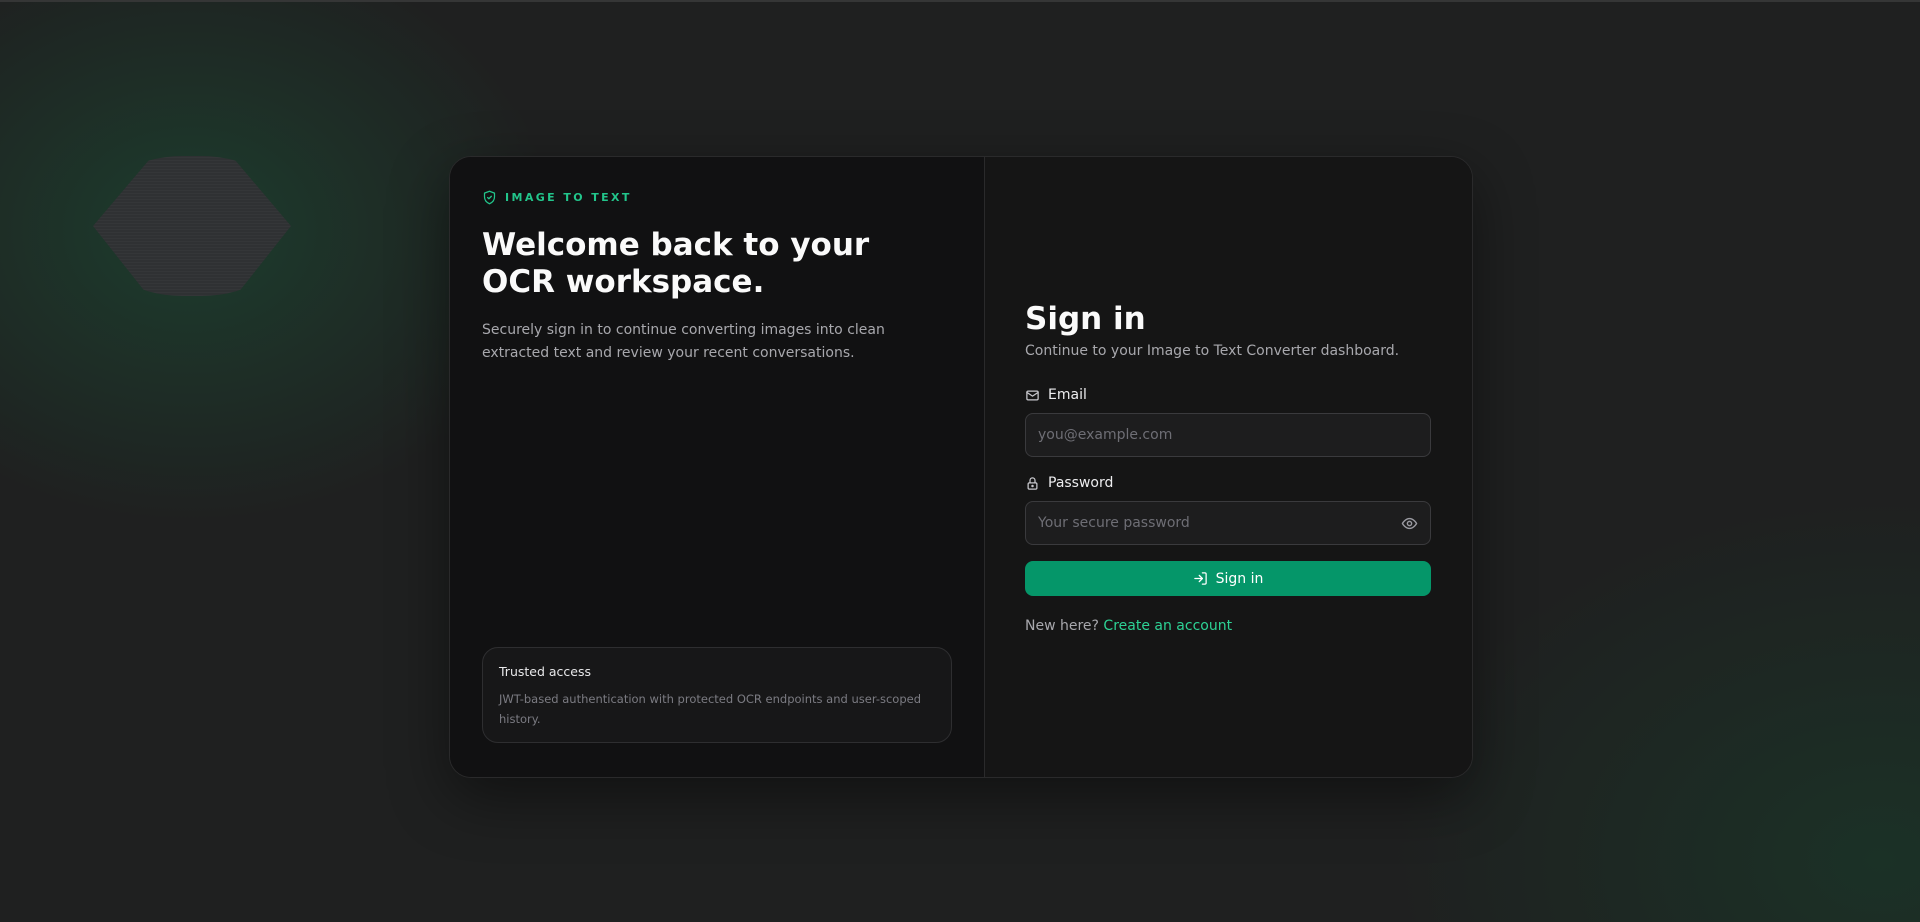 The height and width of the screenshot is (922, 1920). I want to click on email-field-wrapper, so click(1228, 435).